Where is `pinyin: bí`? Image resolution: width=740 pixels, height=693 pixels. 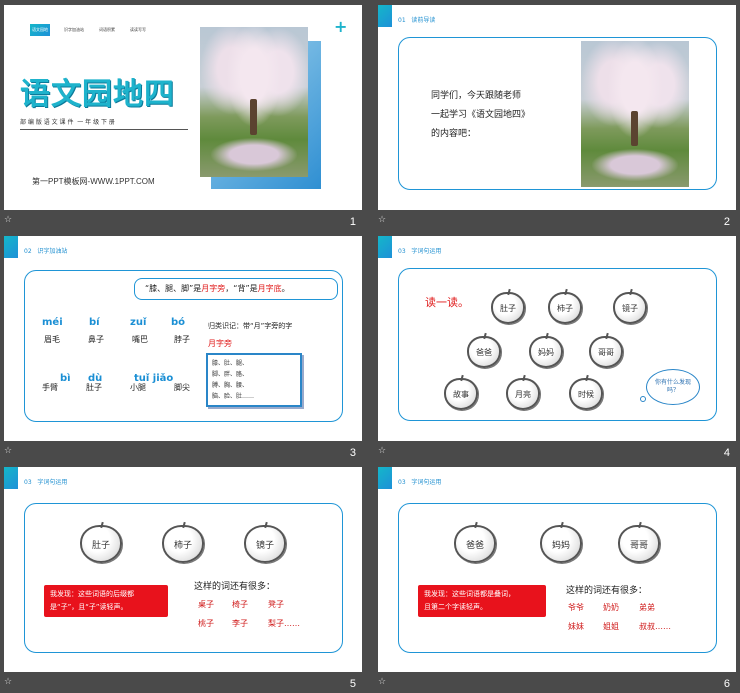
pinyin: bí is located at coordinates (94, 322).